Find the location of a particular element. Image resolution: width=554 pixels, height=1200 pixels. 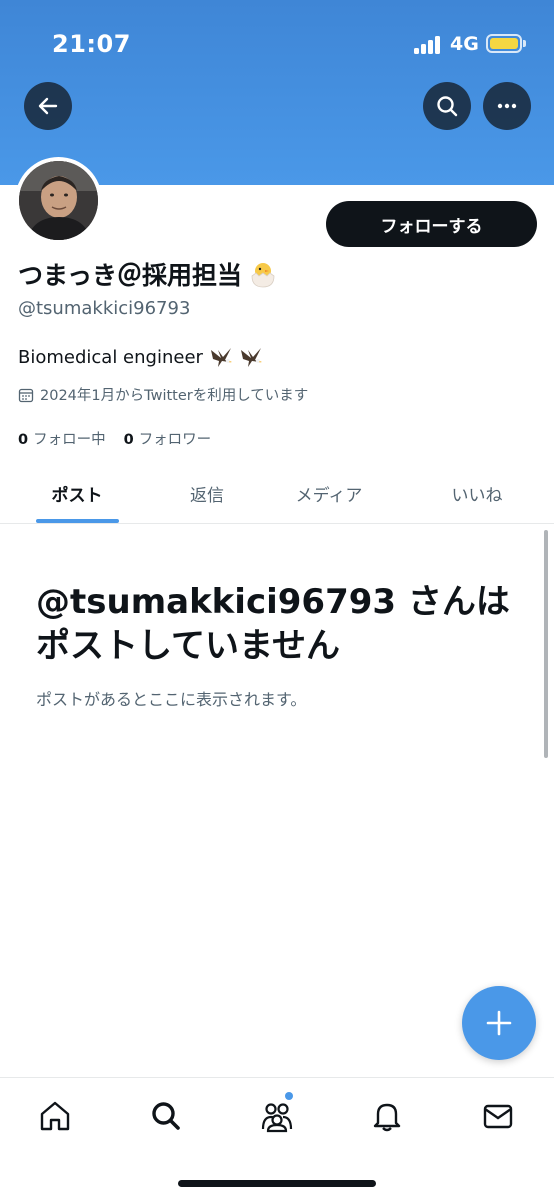

empty-state-subtitle: ポストがあるとここに表示されます。 is located at coordinates (171, 699).